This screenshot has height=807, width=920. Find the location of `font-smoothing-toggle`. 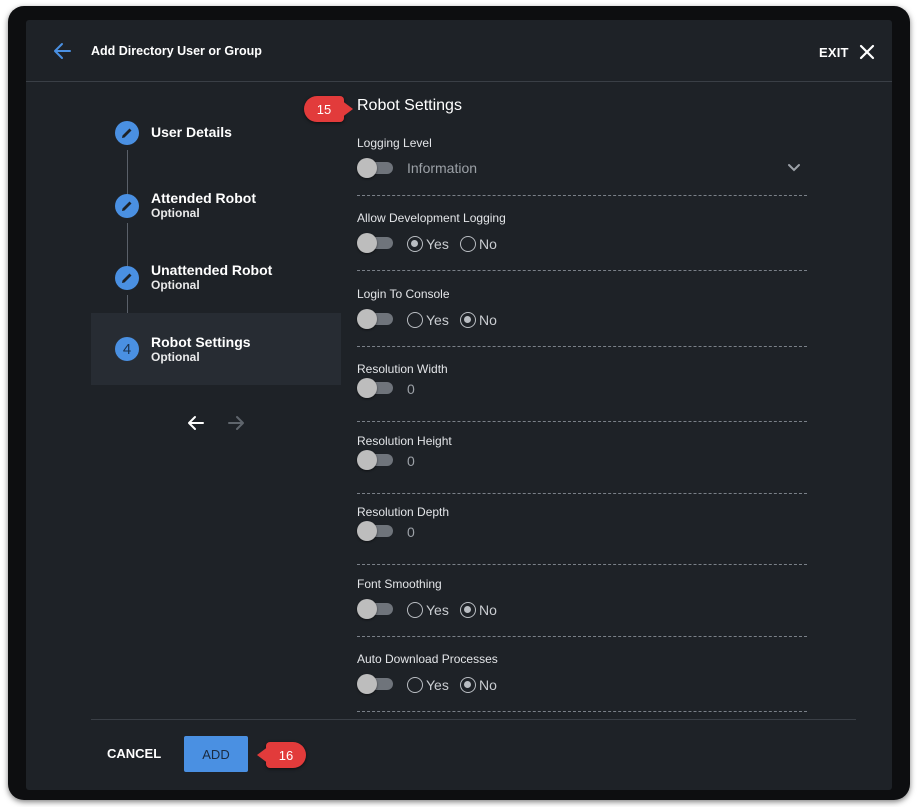

font-smoothing-toggle is located at coordinates (375, 609).